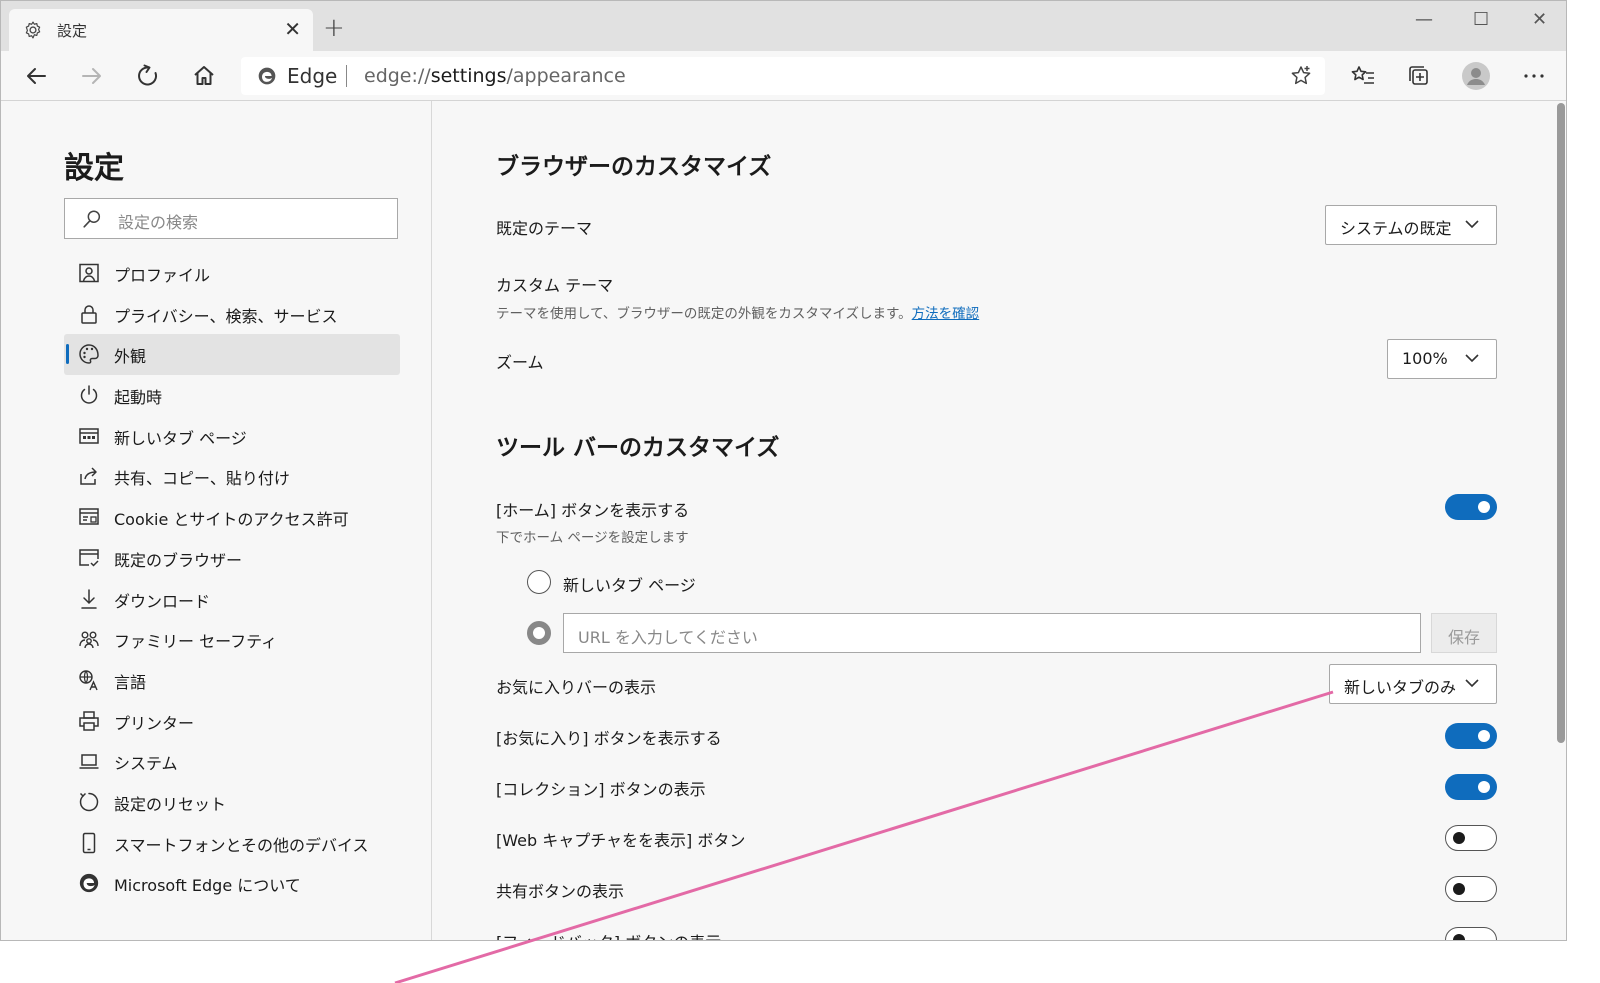 This screenshot has height=983, width=1600. Describe the element at coordinates (89, 558) in the screenshot. I see `default-browser-icon` at that location.